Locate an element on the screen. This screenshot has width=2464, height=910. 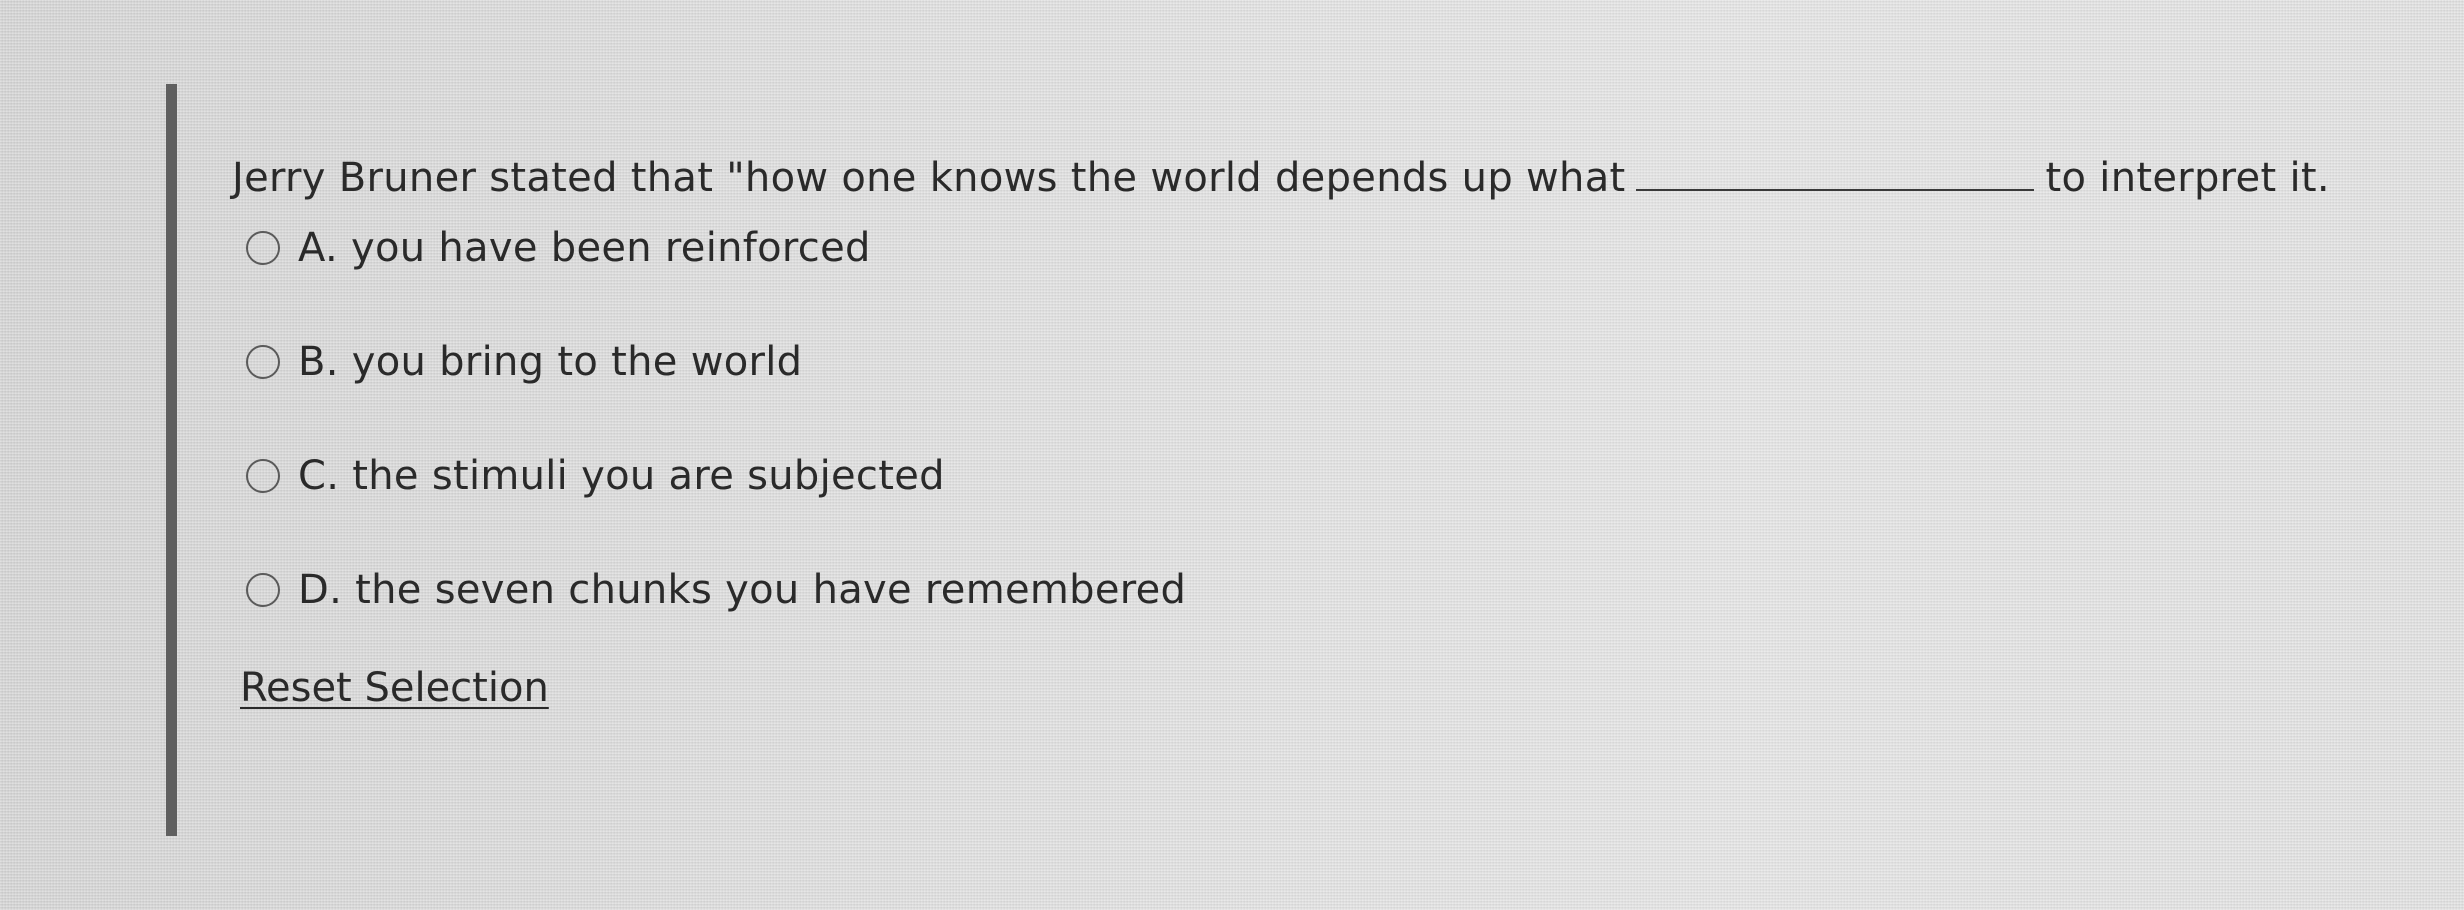
option-c-label: C. the stimuli you are subjected is located at coordinates (621, 476).